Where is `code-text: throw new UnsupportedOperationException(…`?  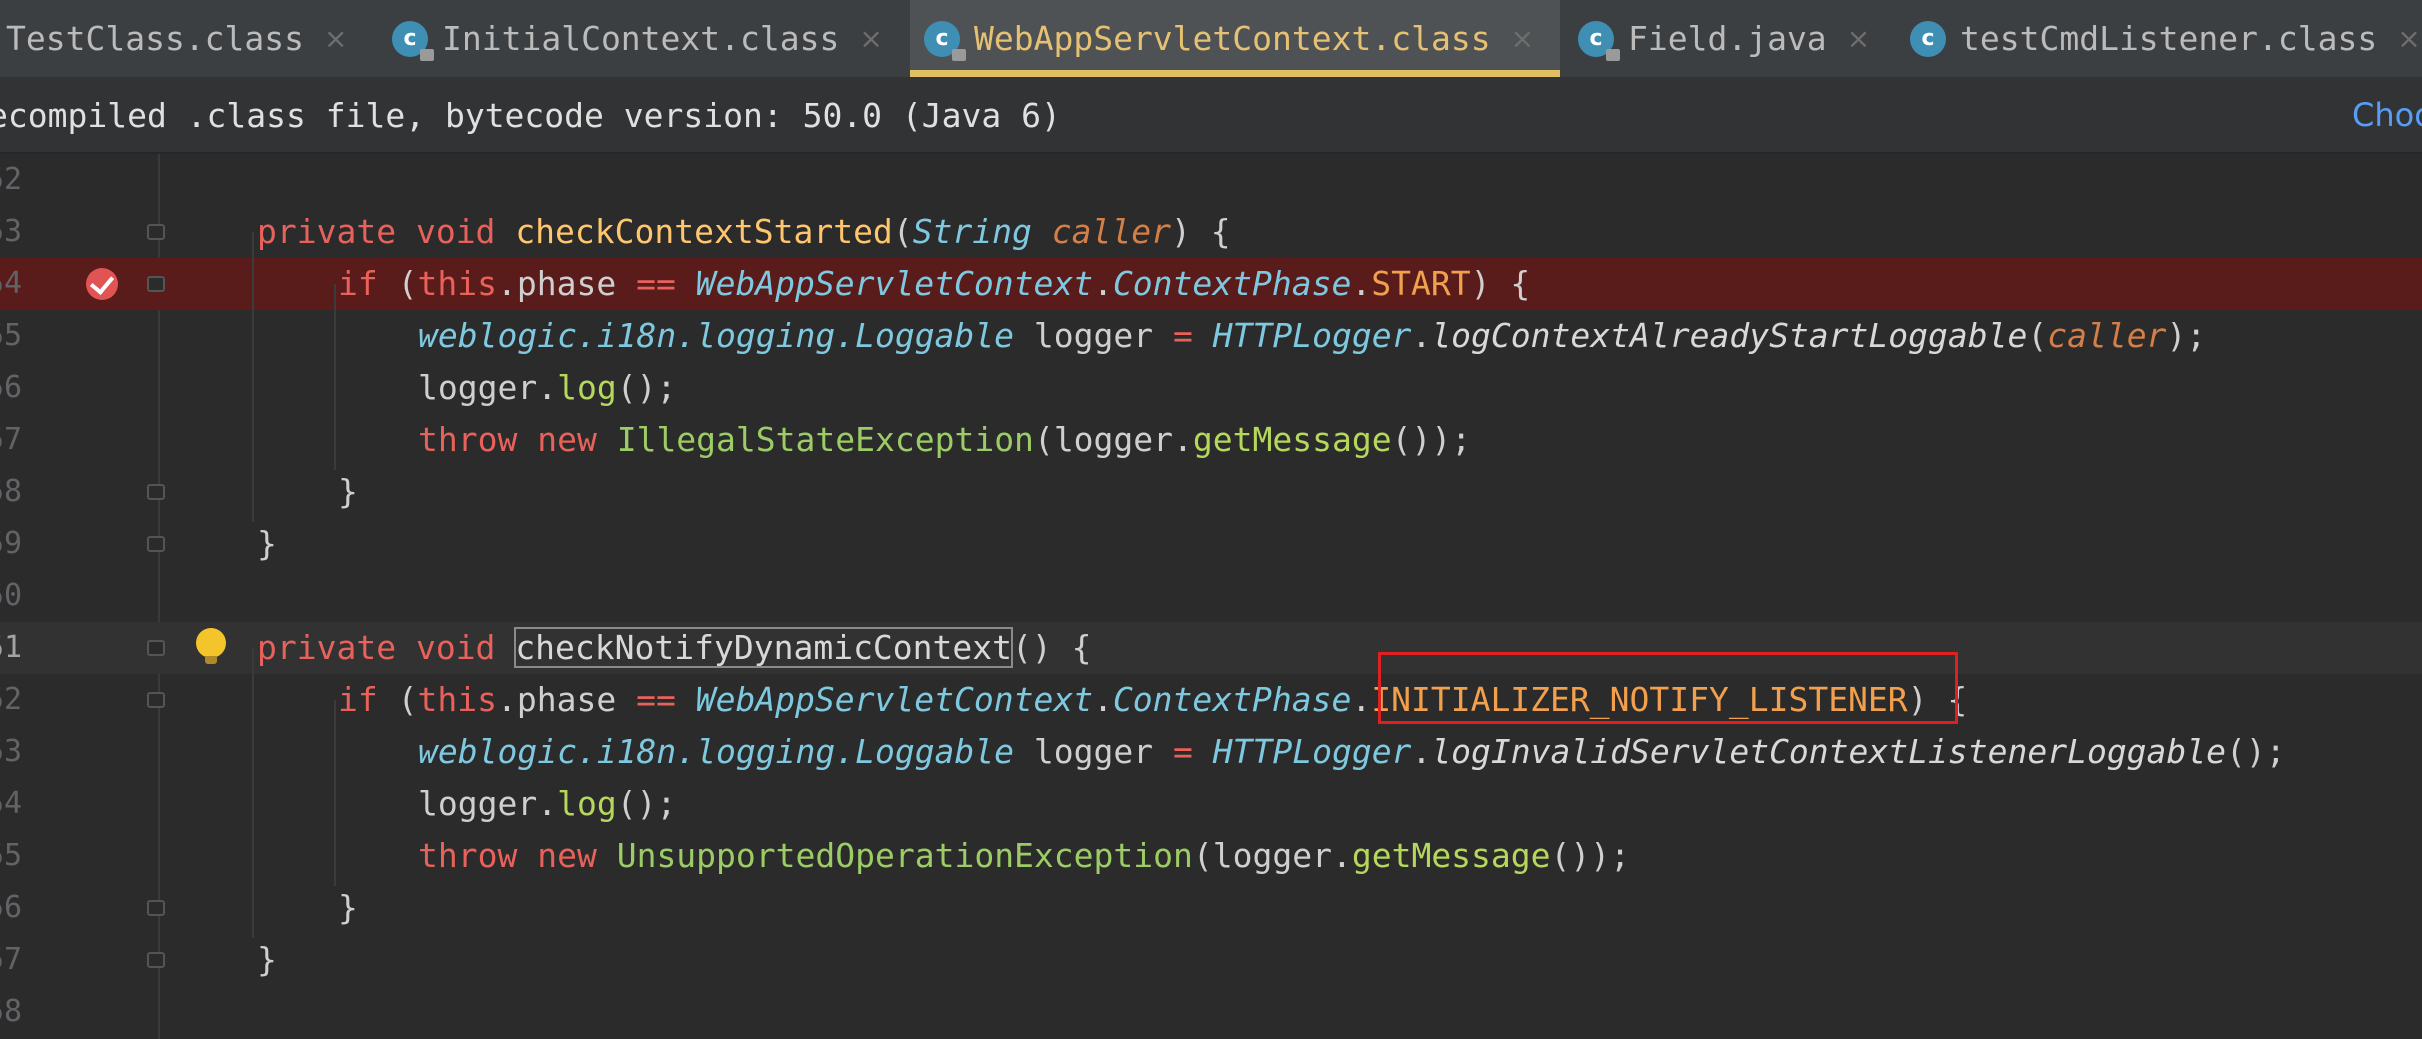
code-text: throw new UnsupportedOperationException(… is located at coordinates (1024, 855).